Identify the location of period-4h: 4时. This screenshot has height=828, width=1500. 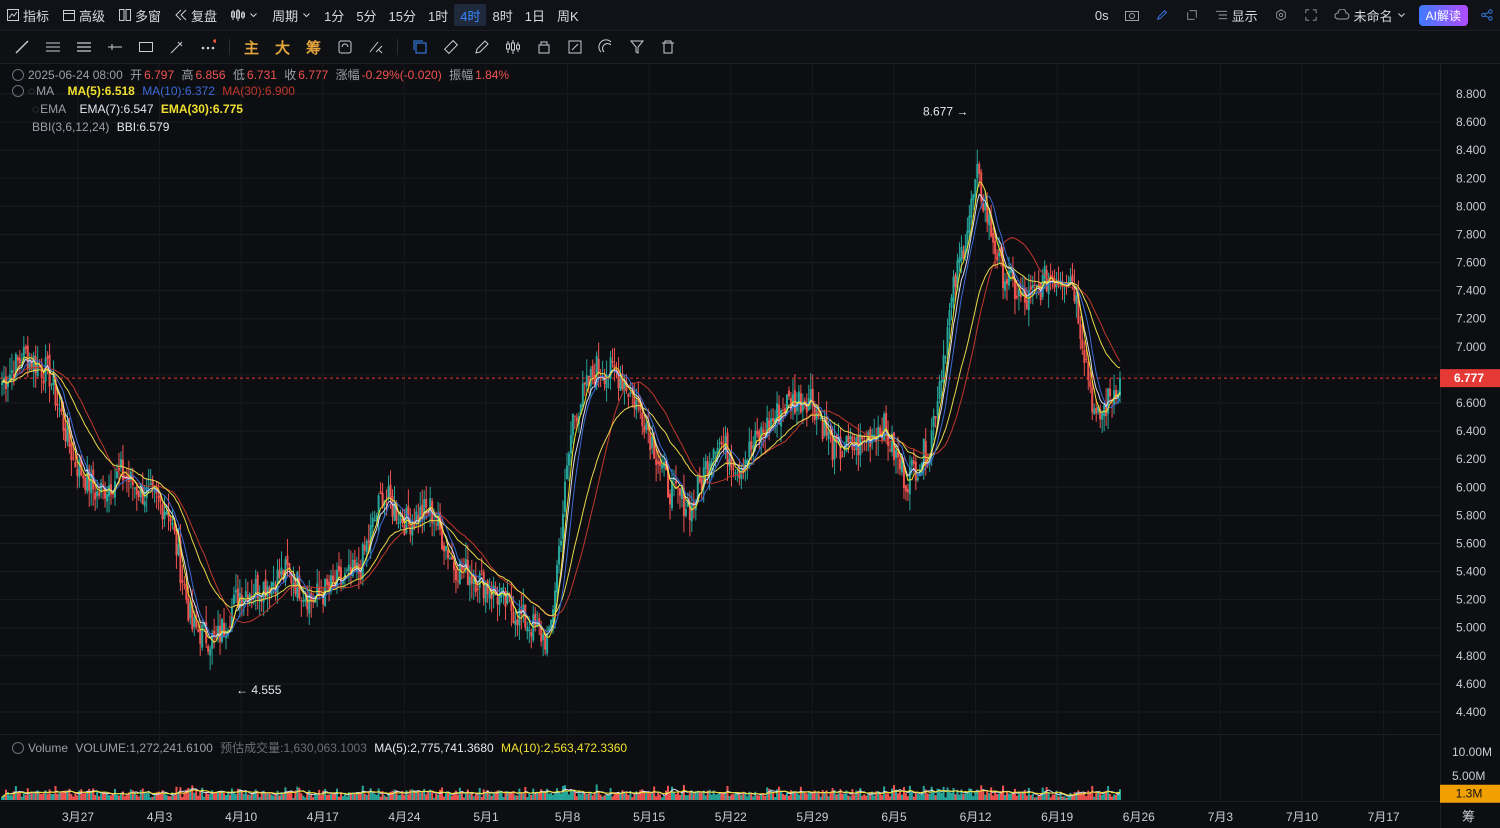
(470, 15).